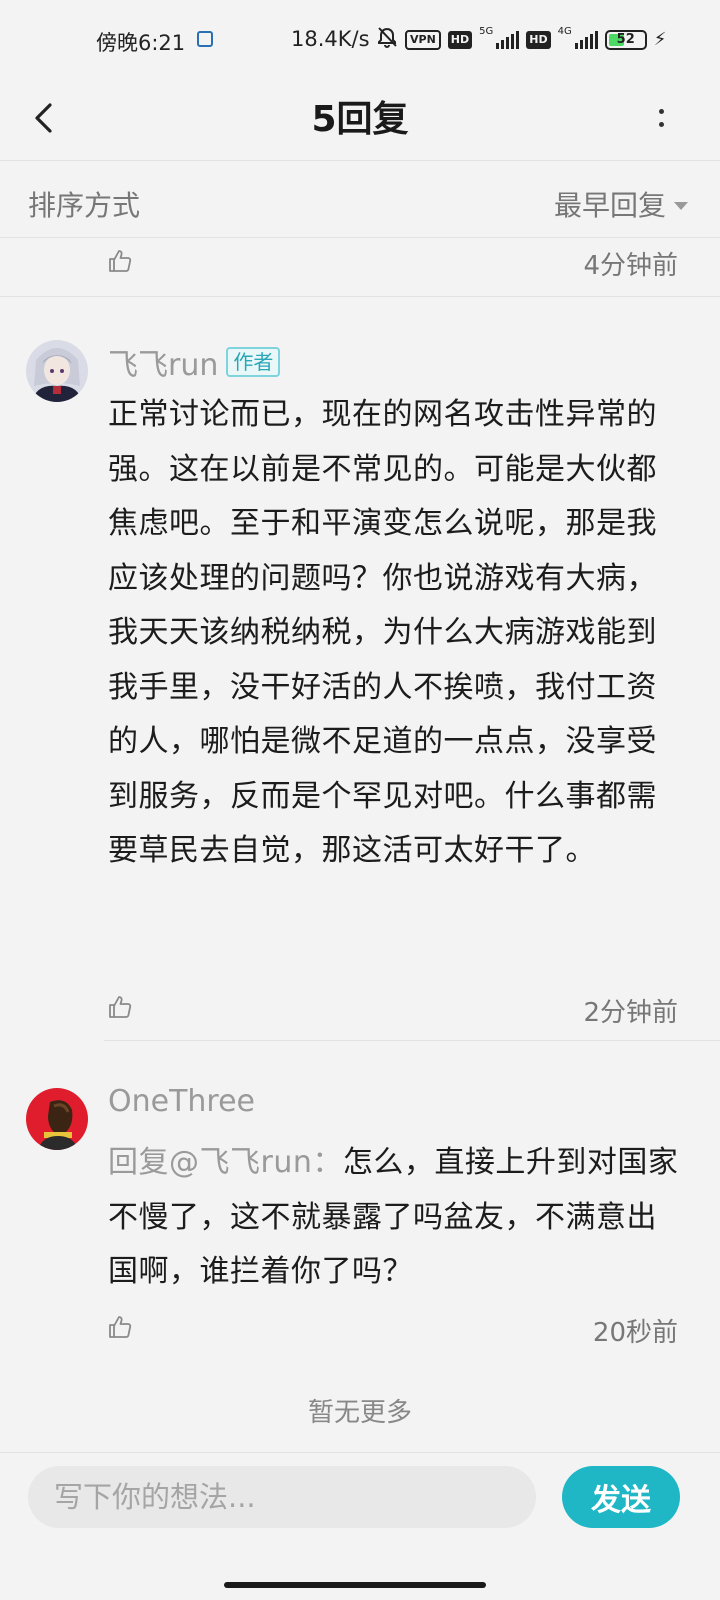  What do you see at coordinates (225, 1162) in the screenshot?
I see `reply-mention: 回复@飞飞run：` at bounding box center [225, 1162].